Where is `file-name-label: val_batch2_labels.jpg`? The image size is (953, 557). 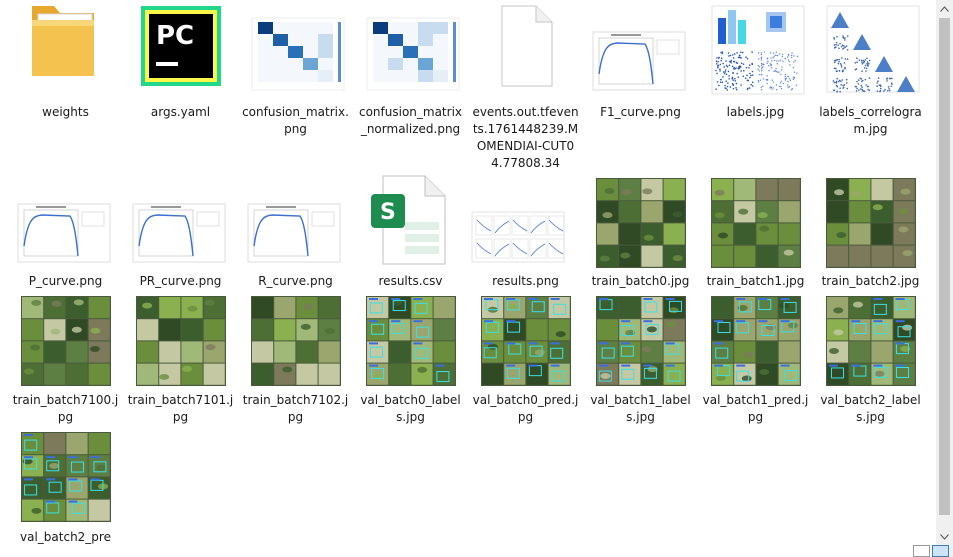
file-name-label: val_batch2_labels.jpg is located at coordinates (870, 408).